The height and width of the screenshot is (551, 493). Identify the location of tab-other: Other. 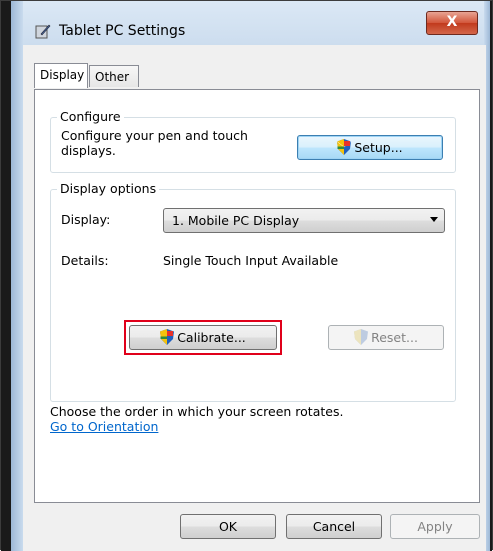
(114, 76).